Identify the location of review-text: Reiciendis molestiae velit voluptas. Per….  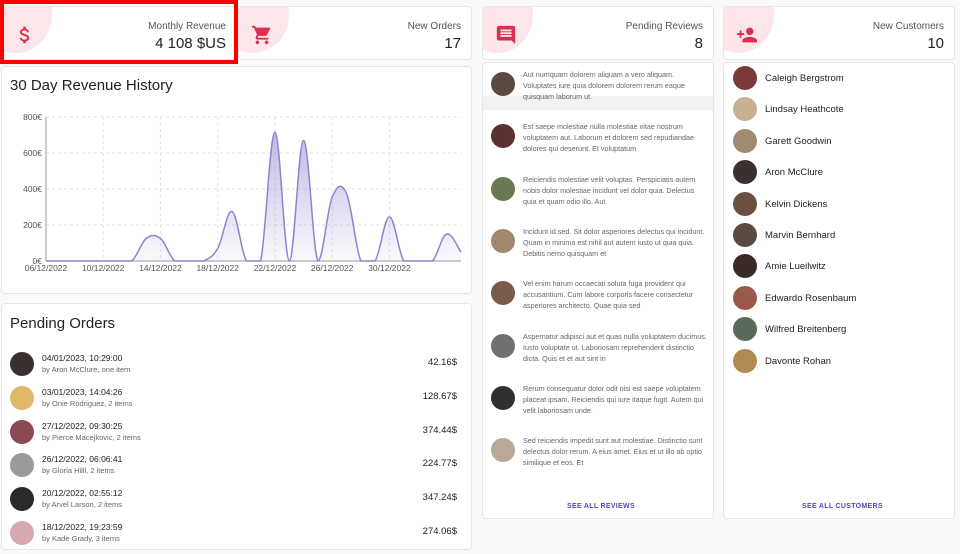
(609, 190).